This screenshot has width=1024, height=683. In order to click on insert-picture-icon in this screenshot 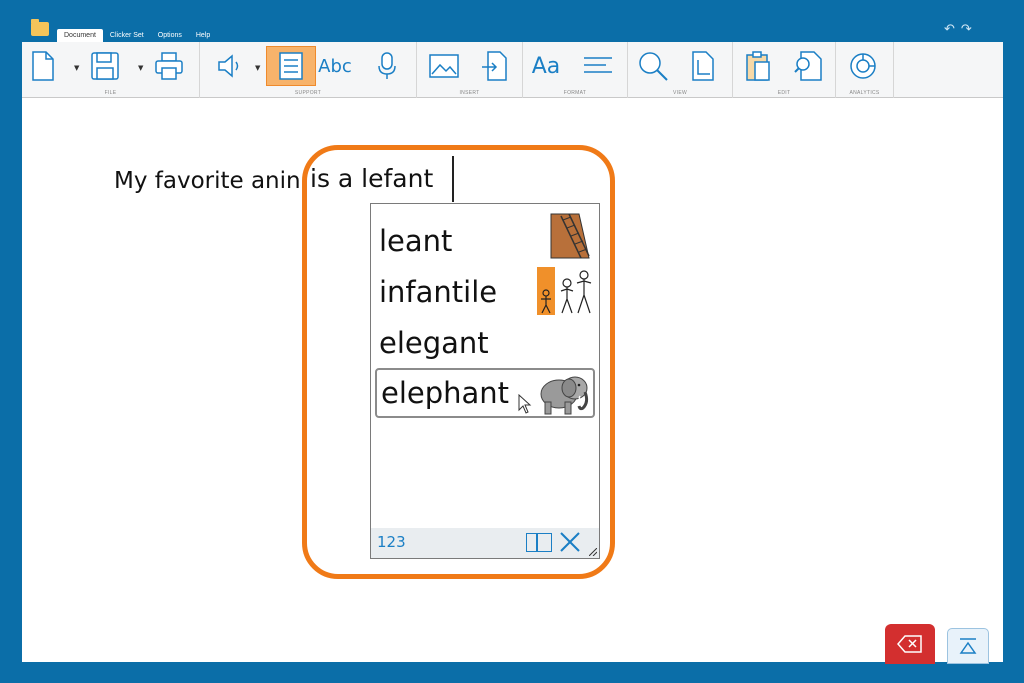, I will do `click(444, 66)`.